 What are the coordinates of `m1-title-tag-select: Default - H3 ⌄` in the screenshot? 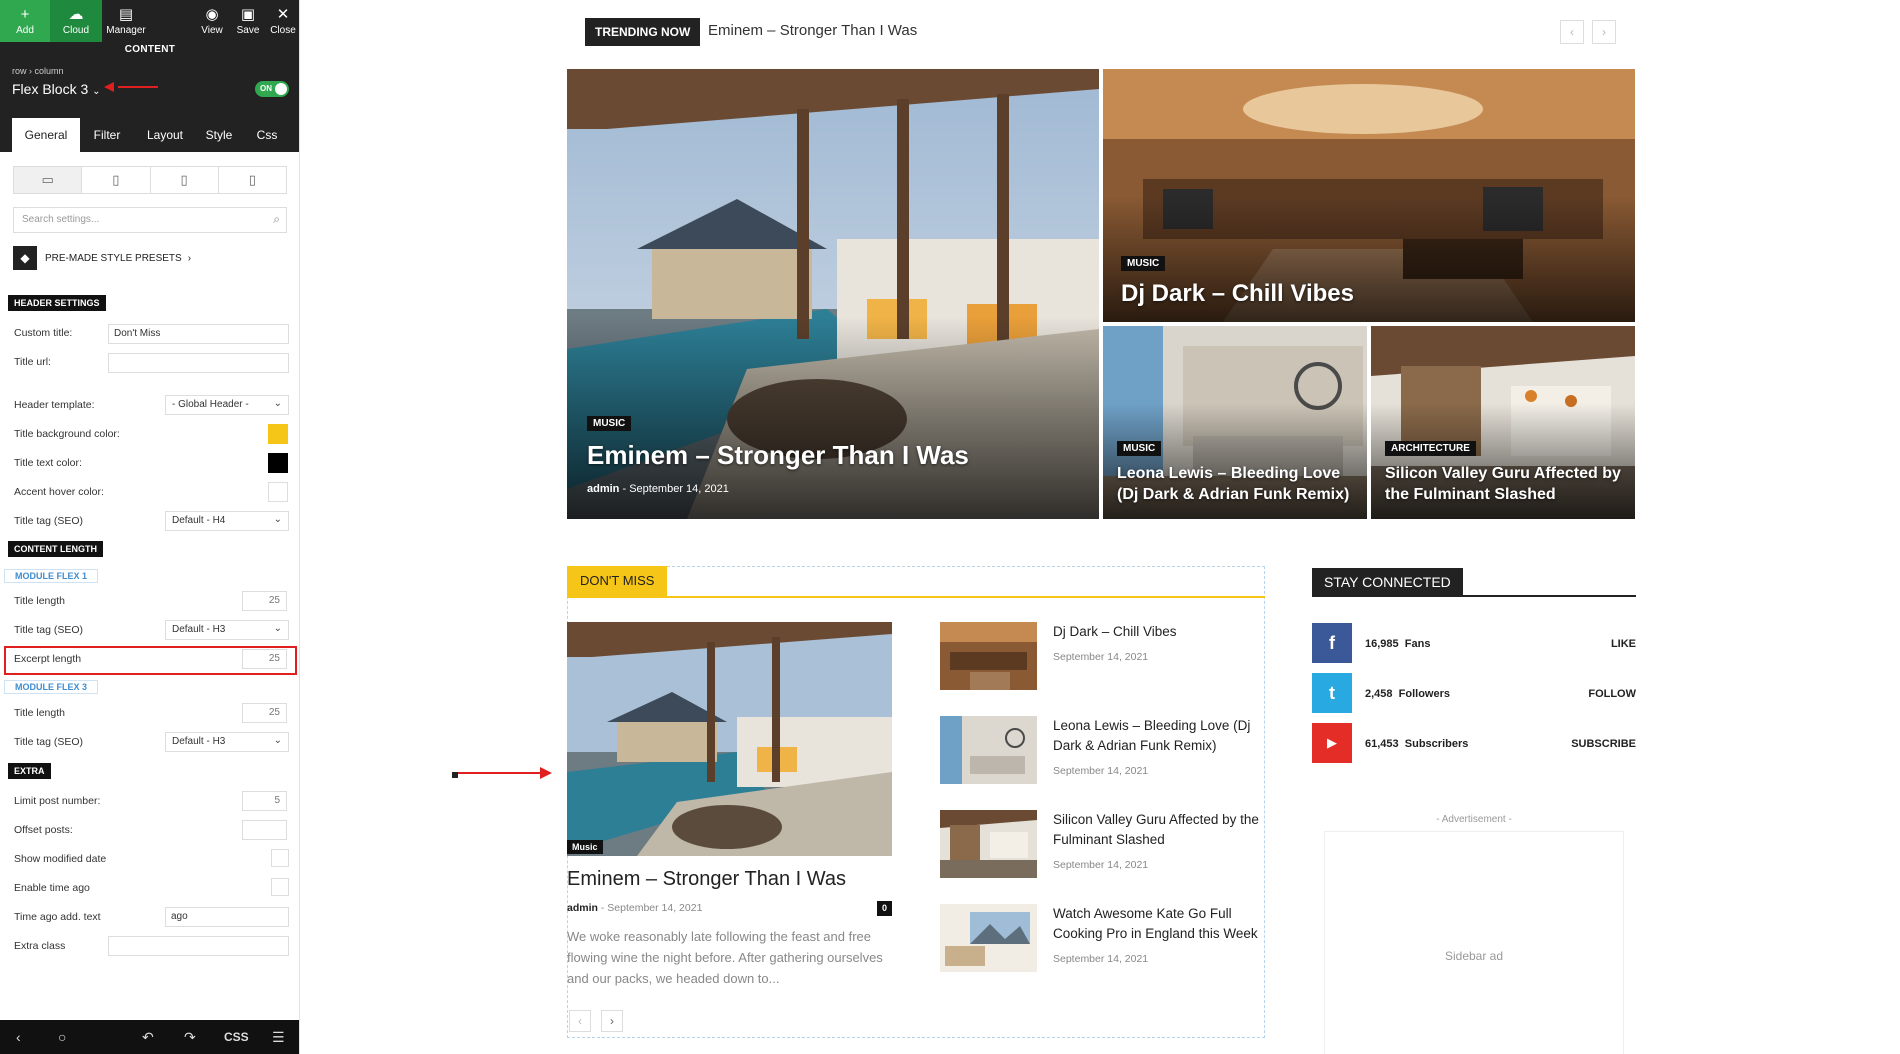 It's located at (227, 630).